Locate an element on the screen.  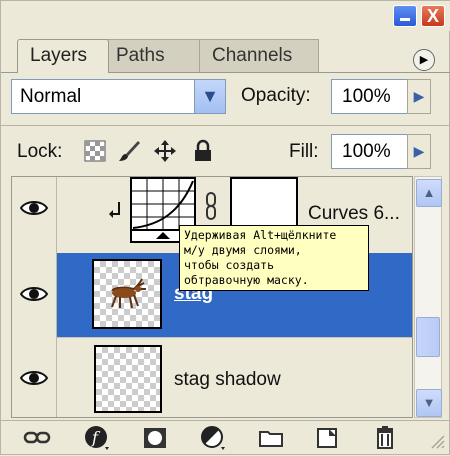
mask-link-chain-icon is located at coordinates (211, 206).